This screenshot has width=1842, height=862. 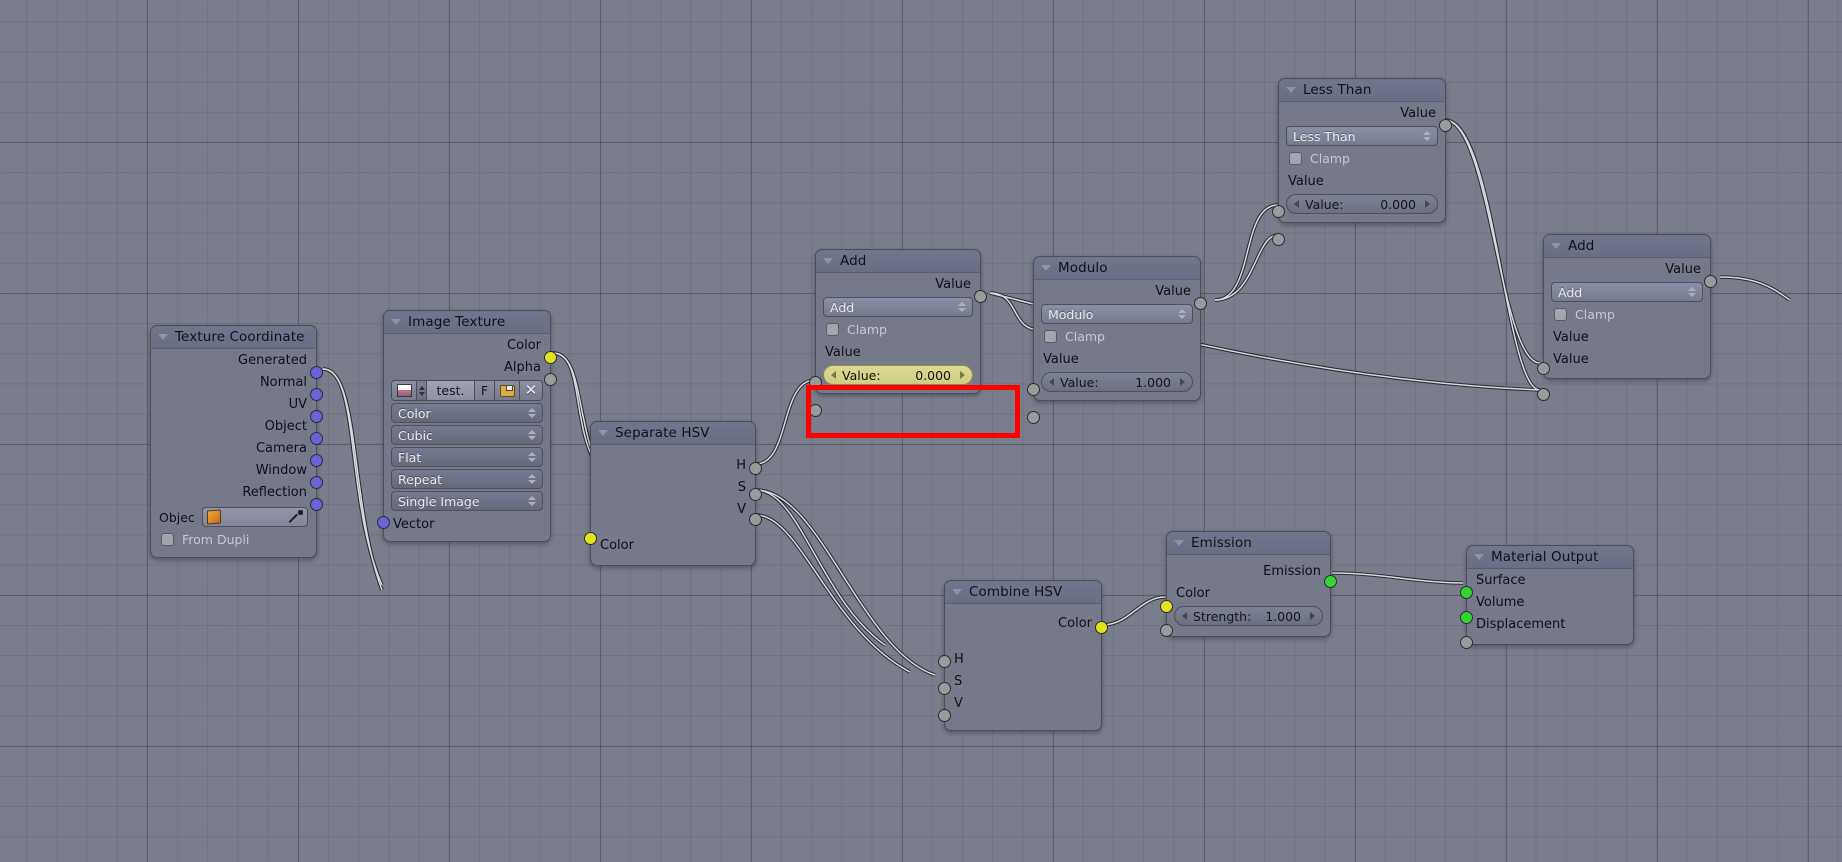 I want to click on dropdown-operation: Less Than, so click(x=1362, y=136).